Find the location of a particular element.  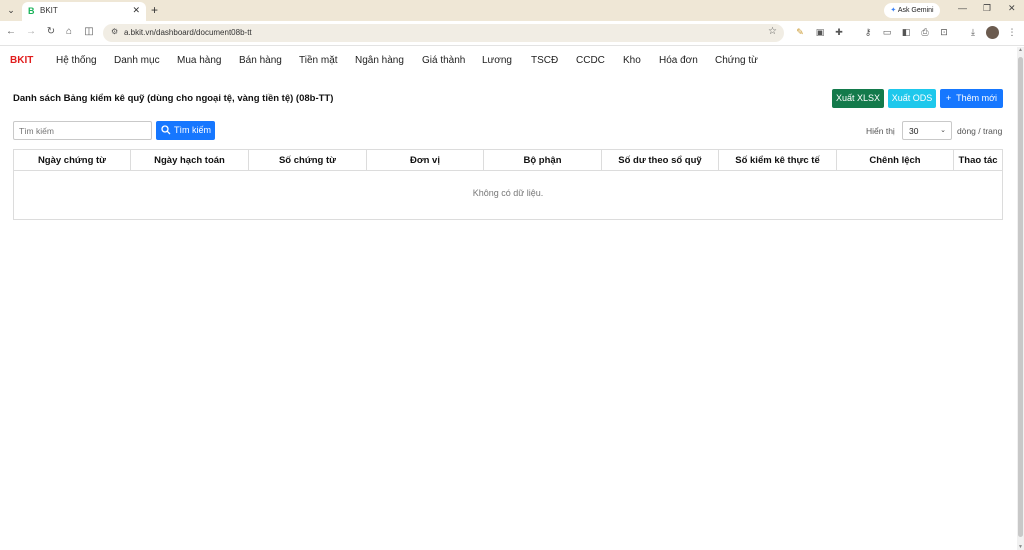

back-icon: ← is located at coordinates (11, 31).